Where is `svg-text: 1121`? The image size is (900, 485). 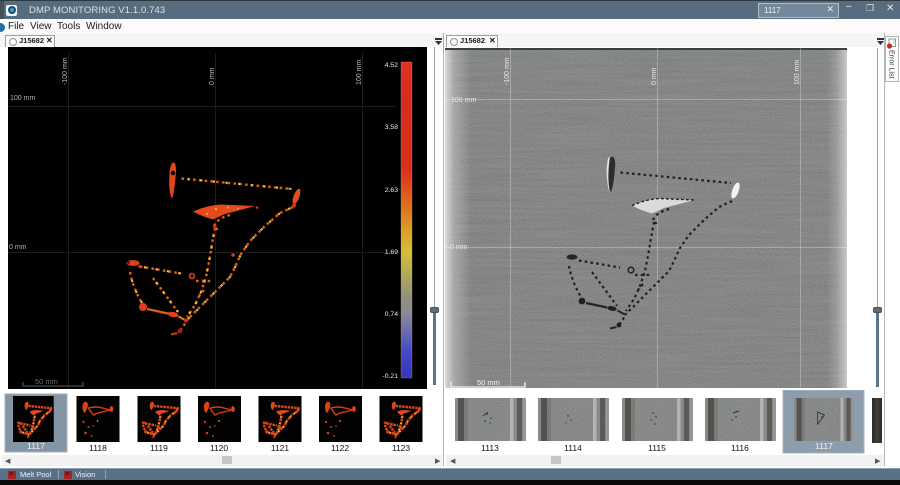 svg-text: 1121 is located at coordinates (280, 448).